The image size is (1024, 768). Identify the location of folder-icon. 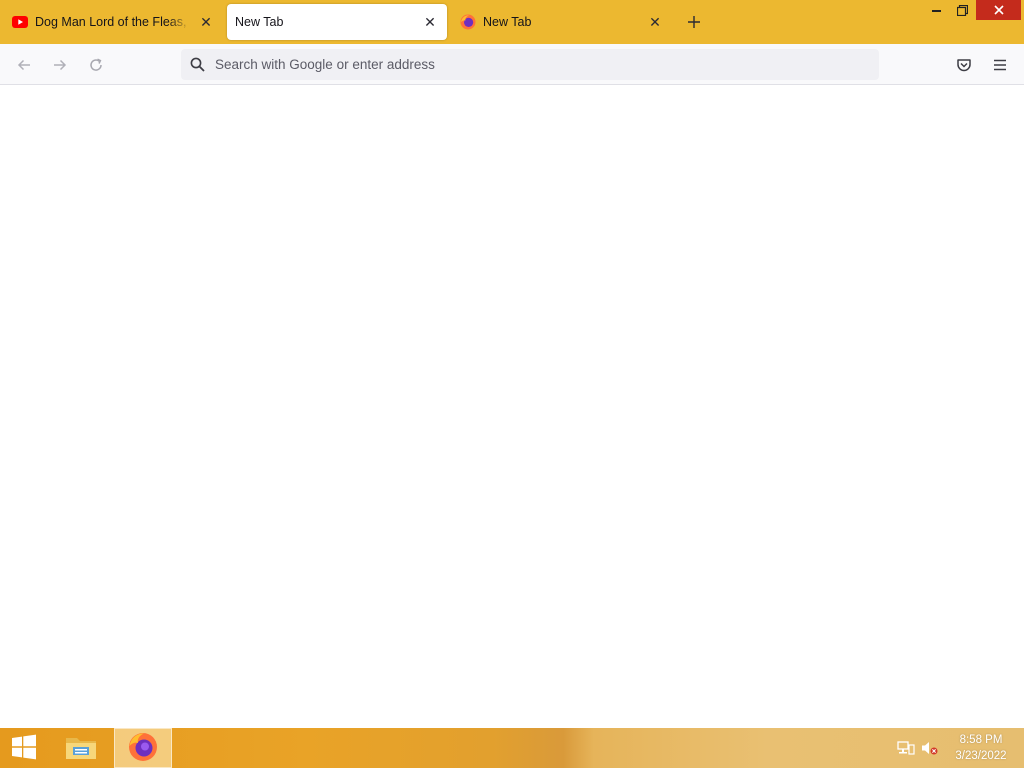
(81, 748).